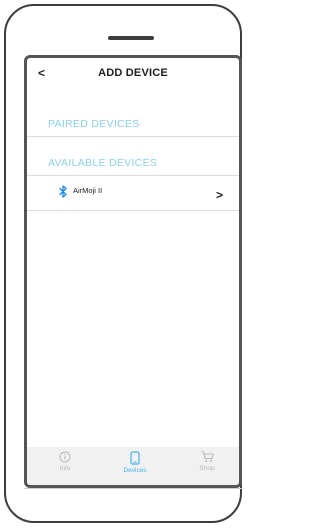 This screenshot has width=320, height=529. I want to click on nav-item-devices: Devices, so click(135, 462).